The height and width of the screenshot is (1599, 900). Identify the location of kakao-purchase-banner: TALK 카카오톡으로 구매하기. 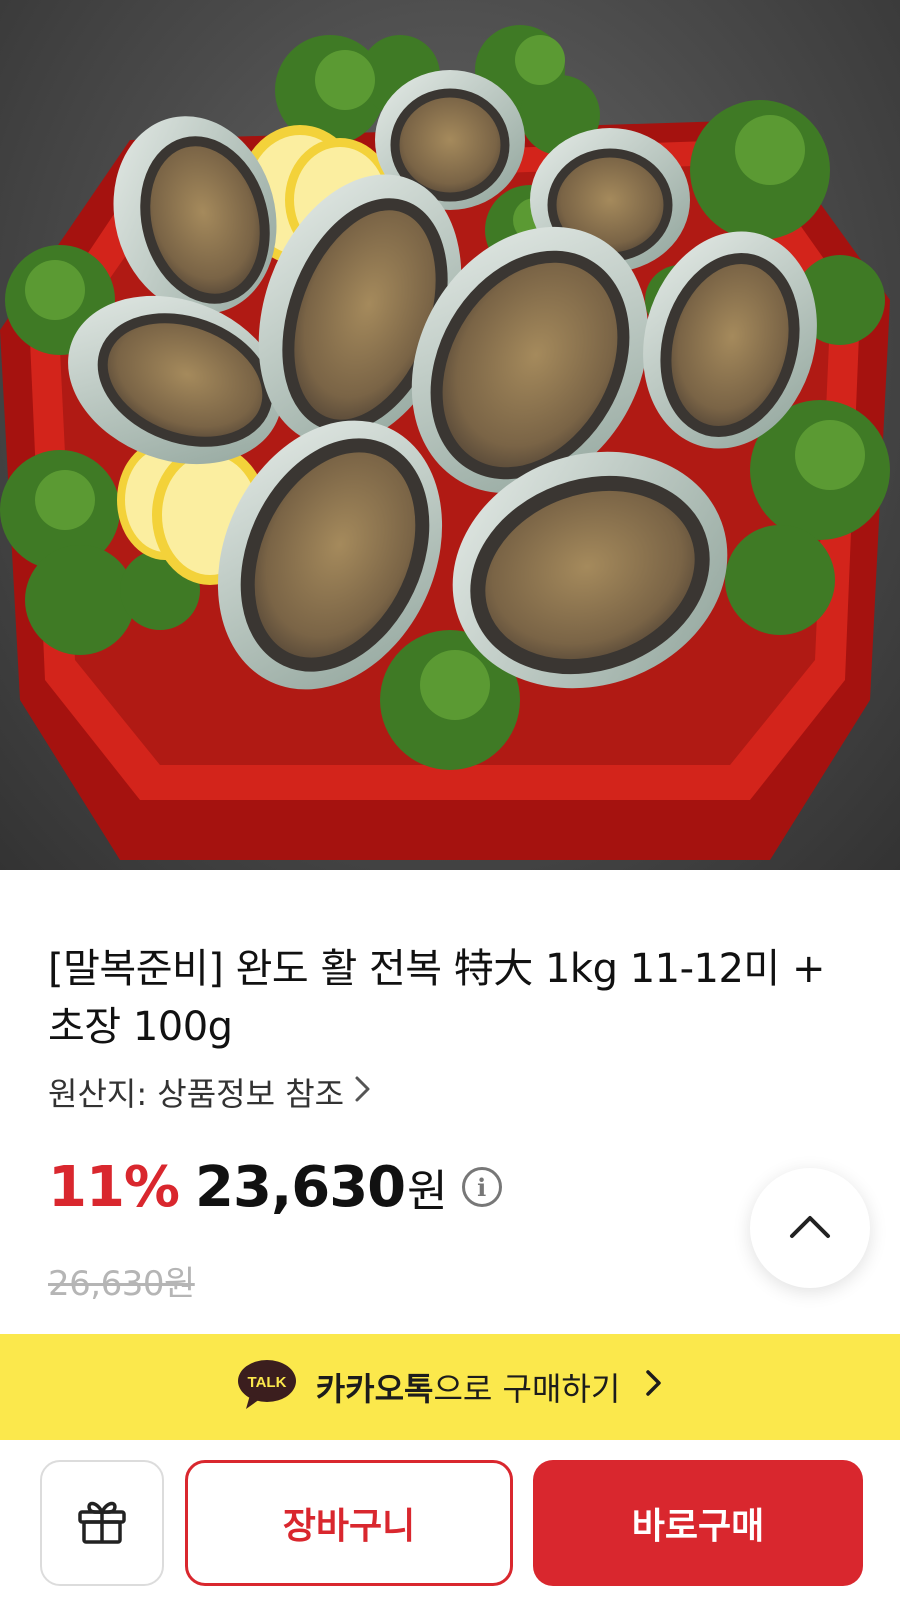
(450, 1387).